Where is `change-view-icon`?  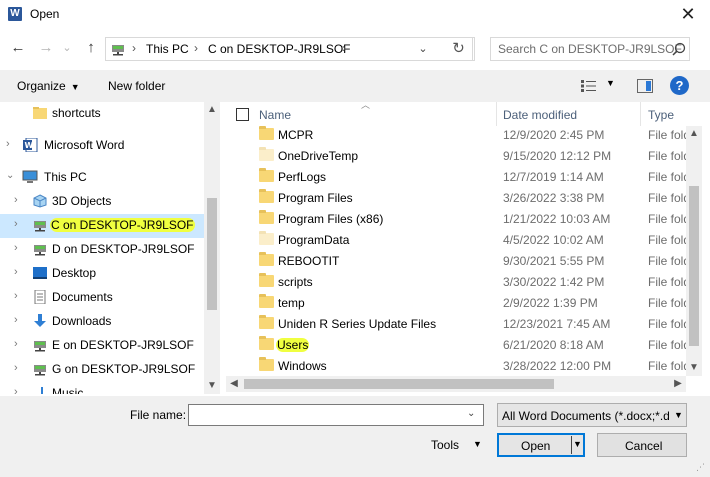
change-view-icon is located at coordinates (589, 86).